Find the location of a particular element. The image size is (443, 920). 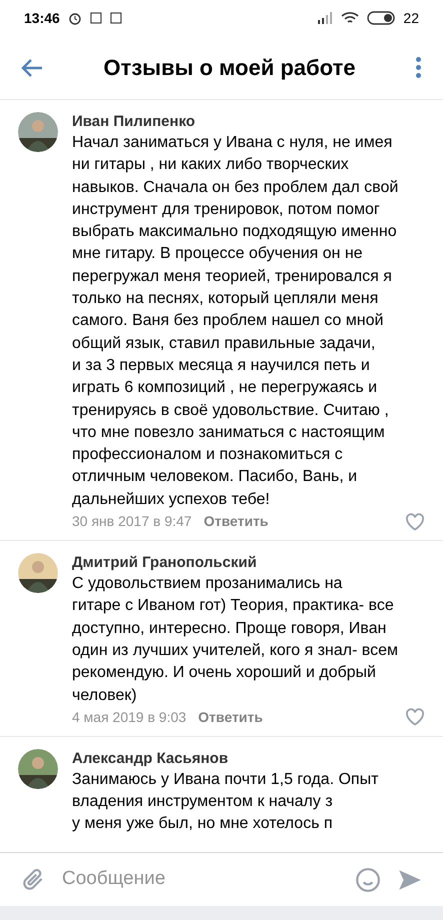

smile-icon is located at coordinates (368, 879).